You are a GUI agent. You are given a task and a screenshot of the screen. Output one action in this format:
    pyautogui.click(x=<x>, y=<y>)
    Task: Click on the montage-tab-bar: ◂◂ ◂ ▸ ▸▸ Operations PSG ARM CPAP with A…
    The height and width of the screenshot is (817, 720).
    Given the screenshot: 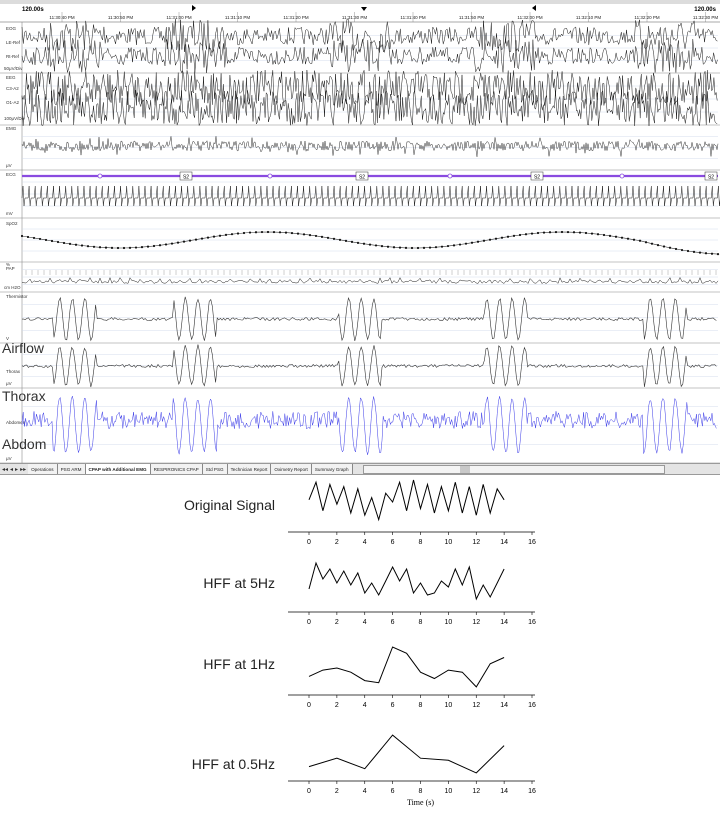 What is the action you would take?
    pyautogui.click(x=360, y=469)
    